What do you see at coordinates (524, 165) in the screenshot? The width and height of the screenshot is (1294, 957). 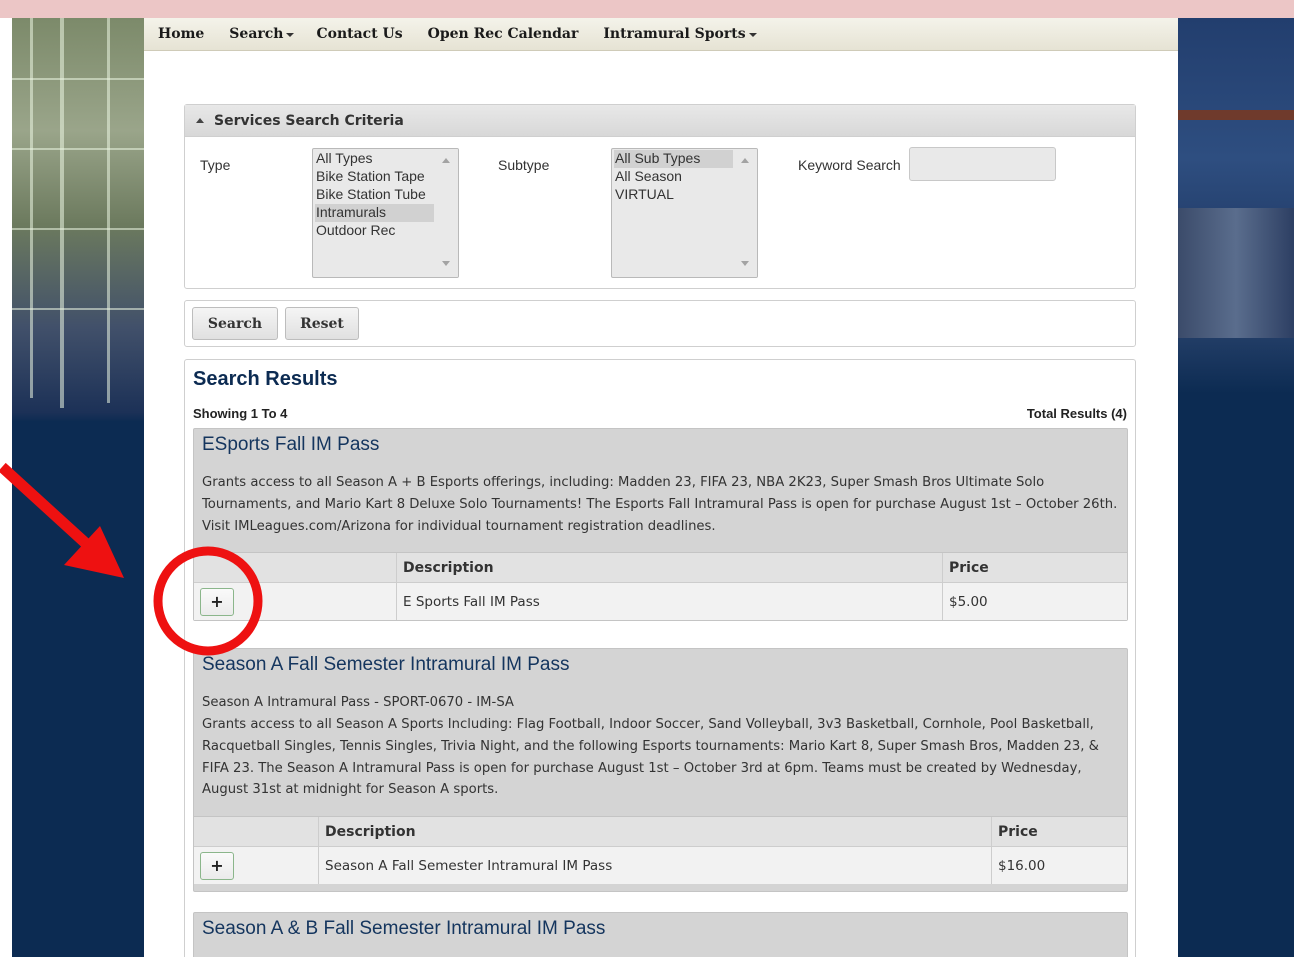 I see `subtype-label: Subtype` at bounding box center [524, 165].